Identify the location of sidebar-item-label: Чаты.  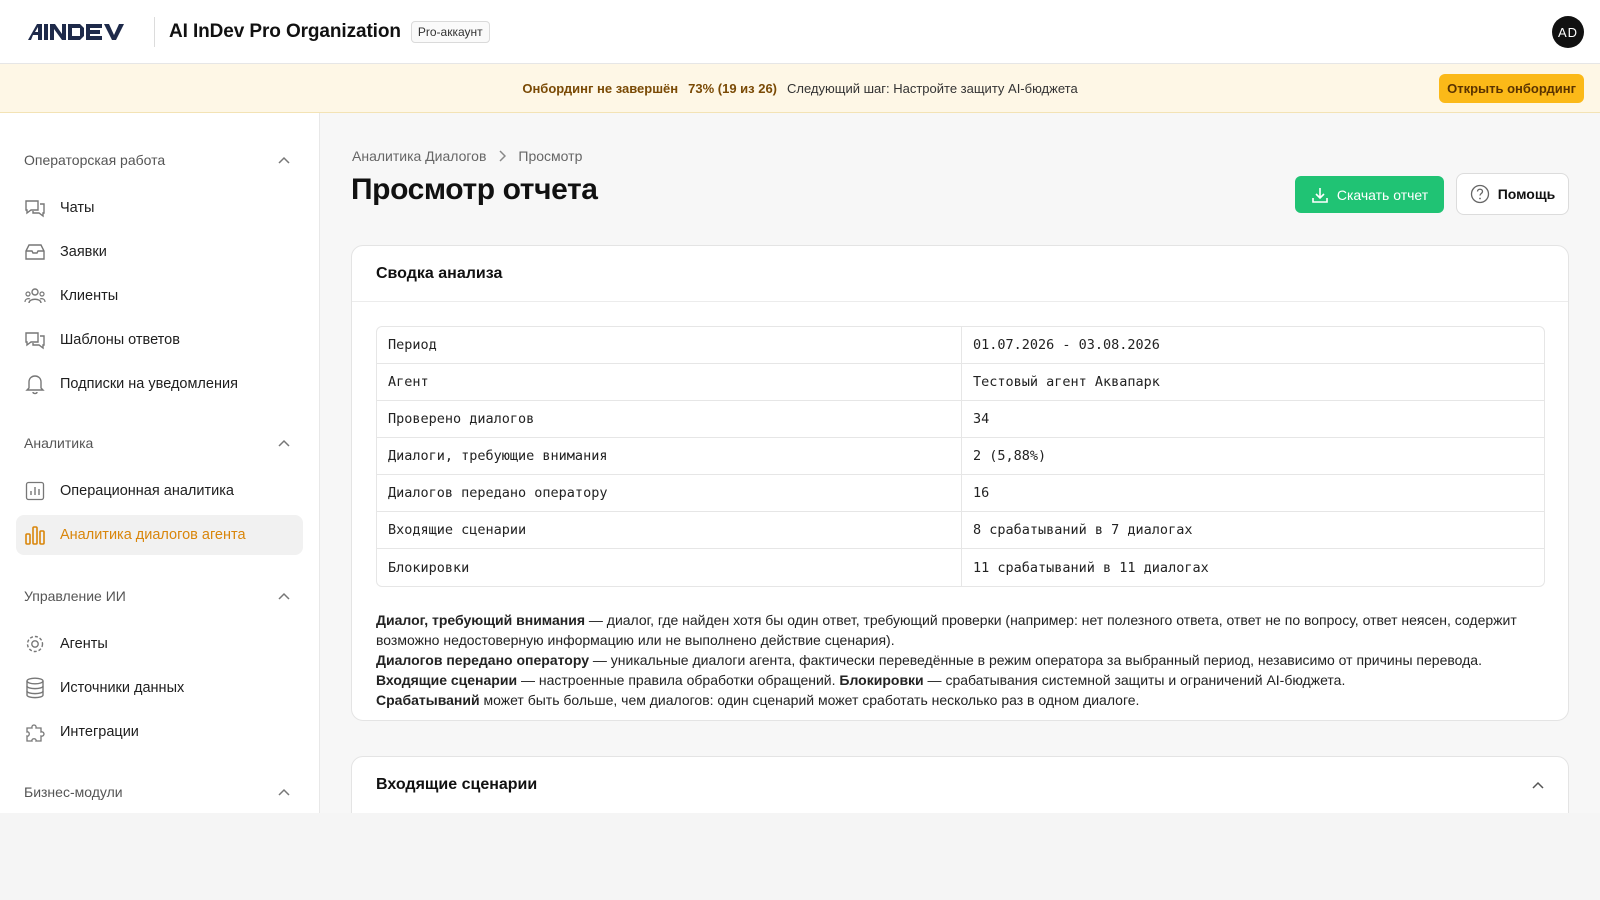
(77, 208).